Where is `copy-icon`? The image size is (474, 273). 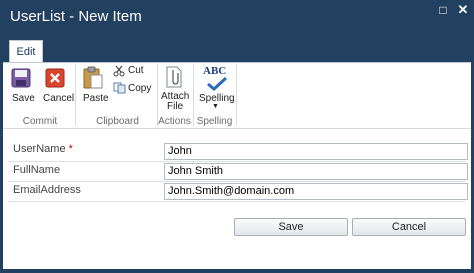 copy-icon is located at coordinates (119, 88).